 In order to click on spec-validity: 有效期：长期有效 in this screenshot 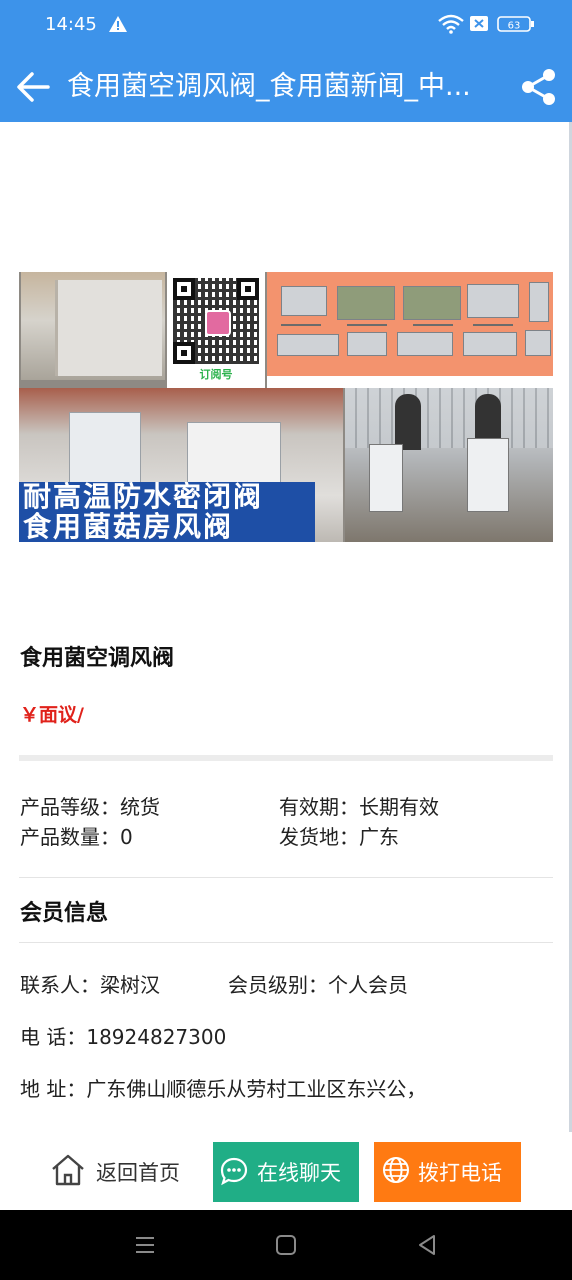, I will do `click(359, 805)`.